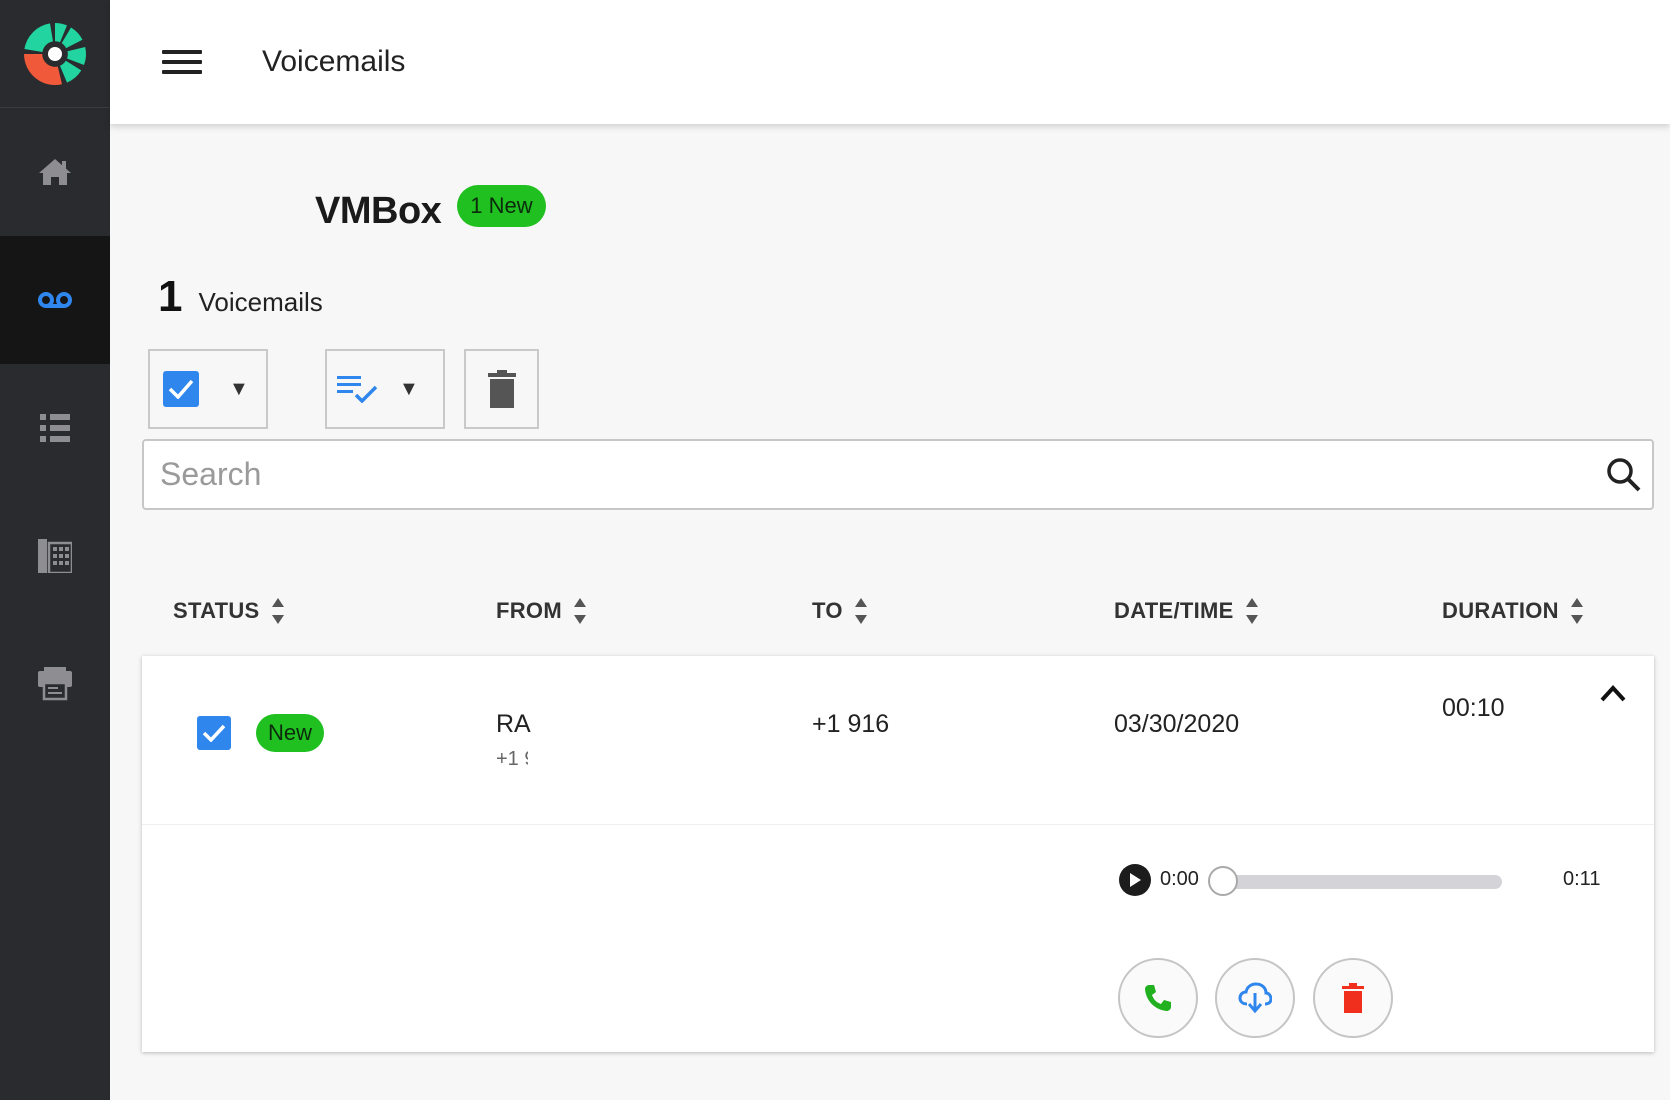 Image resolution: width=1670 pixels, height=1100 pixels. What do you see at coordinates (290, 733) in the screenshot?
I see `status-badge: New` at bounding box center [290, 733].